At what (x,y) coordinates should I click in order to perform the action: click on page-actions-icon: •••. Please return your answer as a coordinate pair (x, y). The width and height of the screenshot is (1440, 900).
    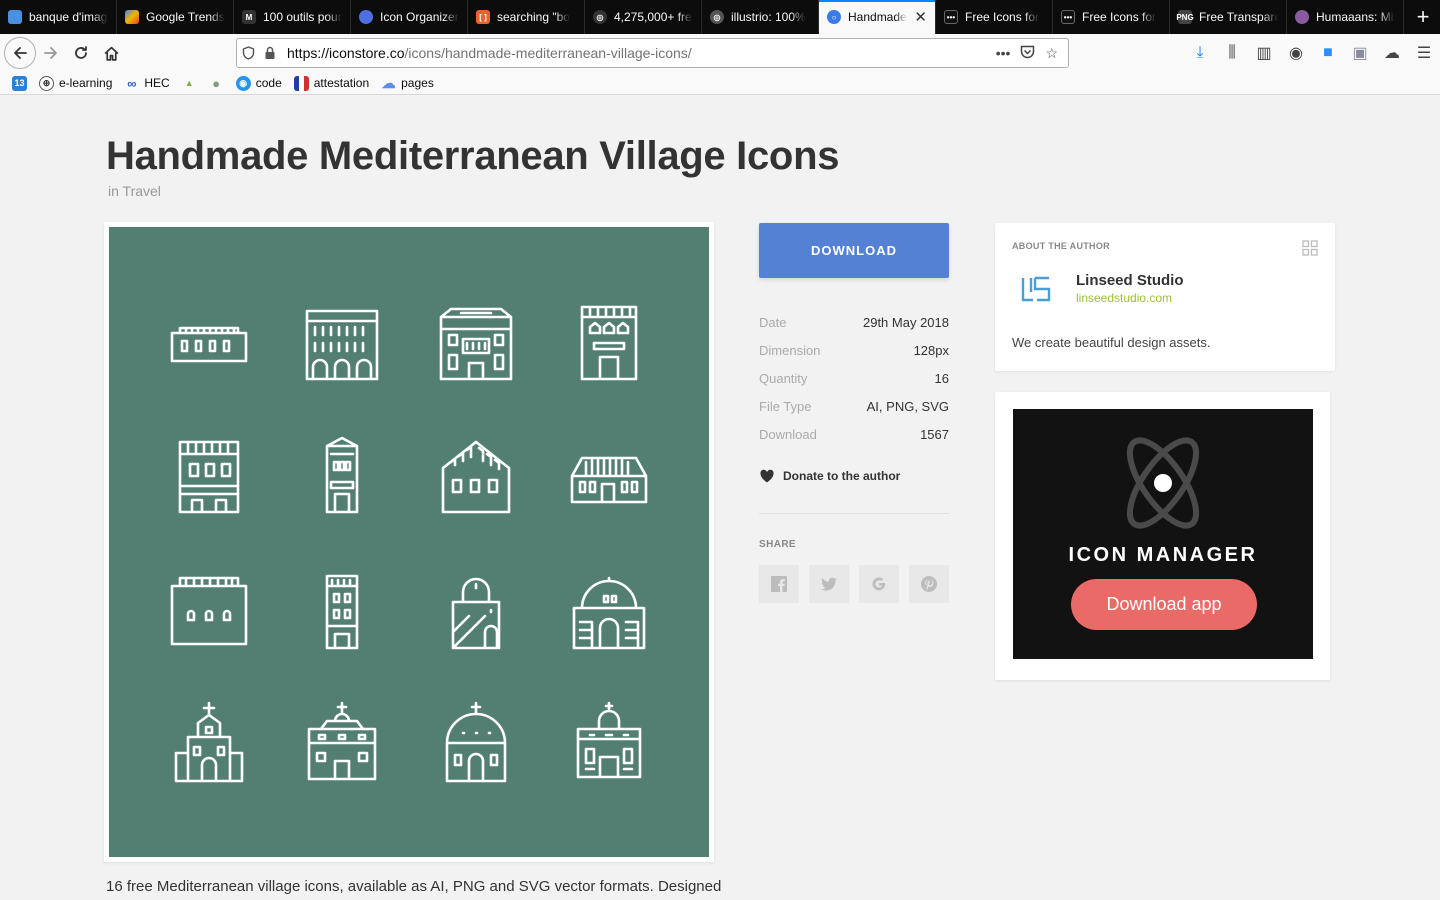
    Looking at the image, I should click on (1003, 53).